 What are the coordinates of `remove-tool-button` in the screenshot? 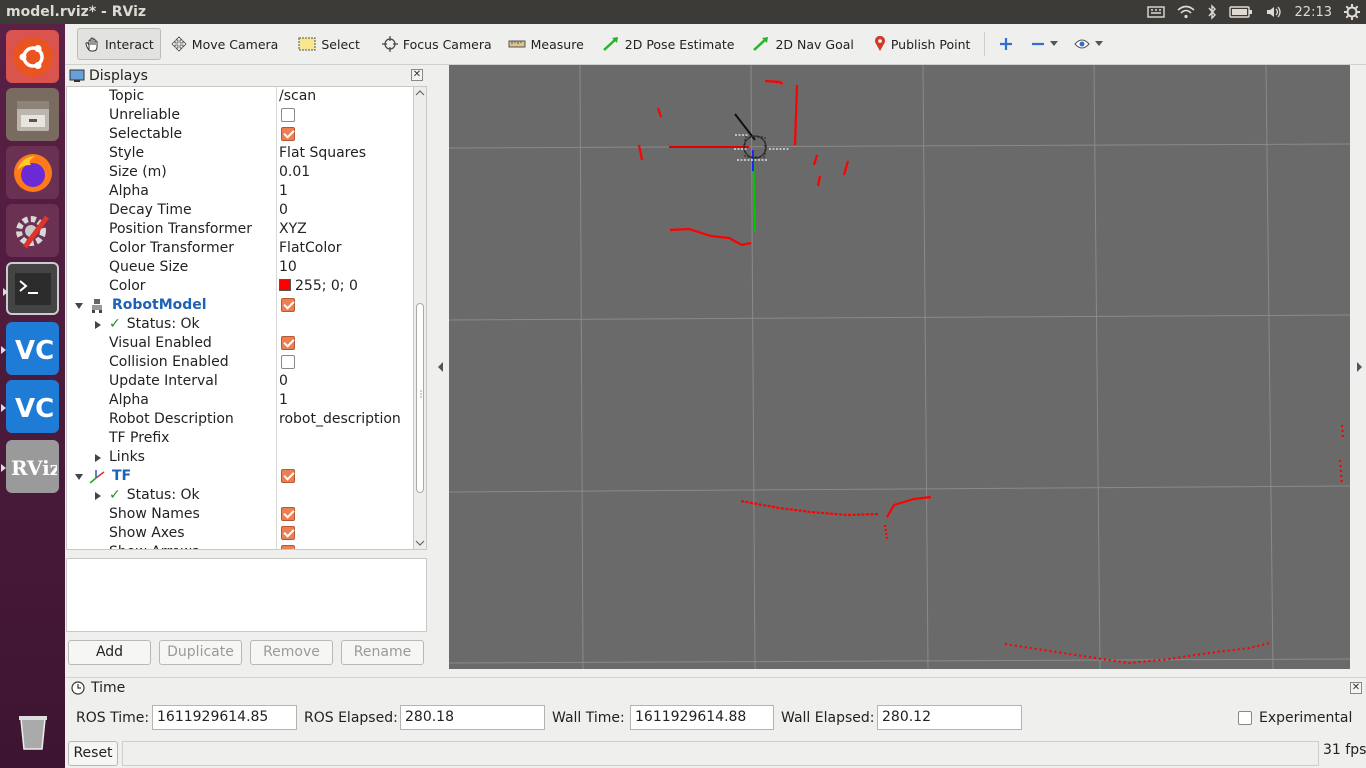 It's located at (1044, 44).